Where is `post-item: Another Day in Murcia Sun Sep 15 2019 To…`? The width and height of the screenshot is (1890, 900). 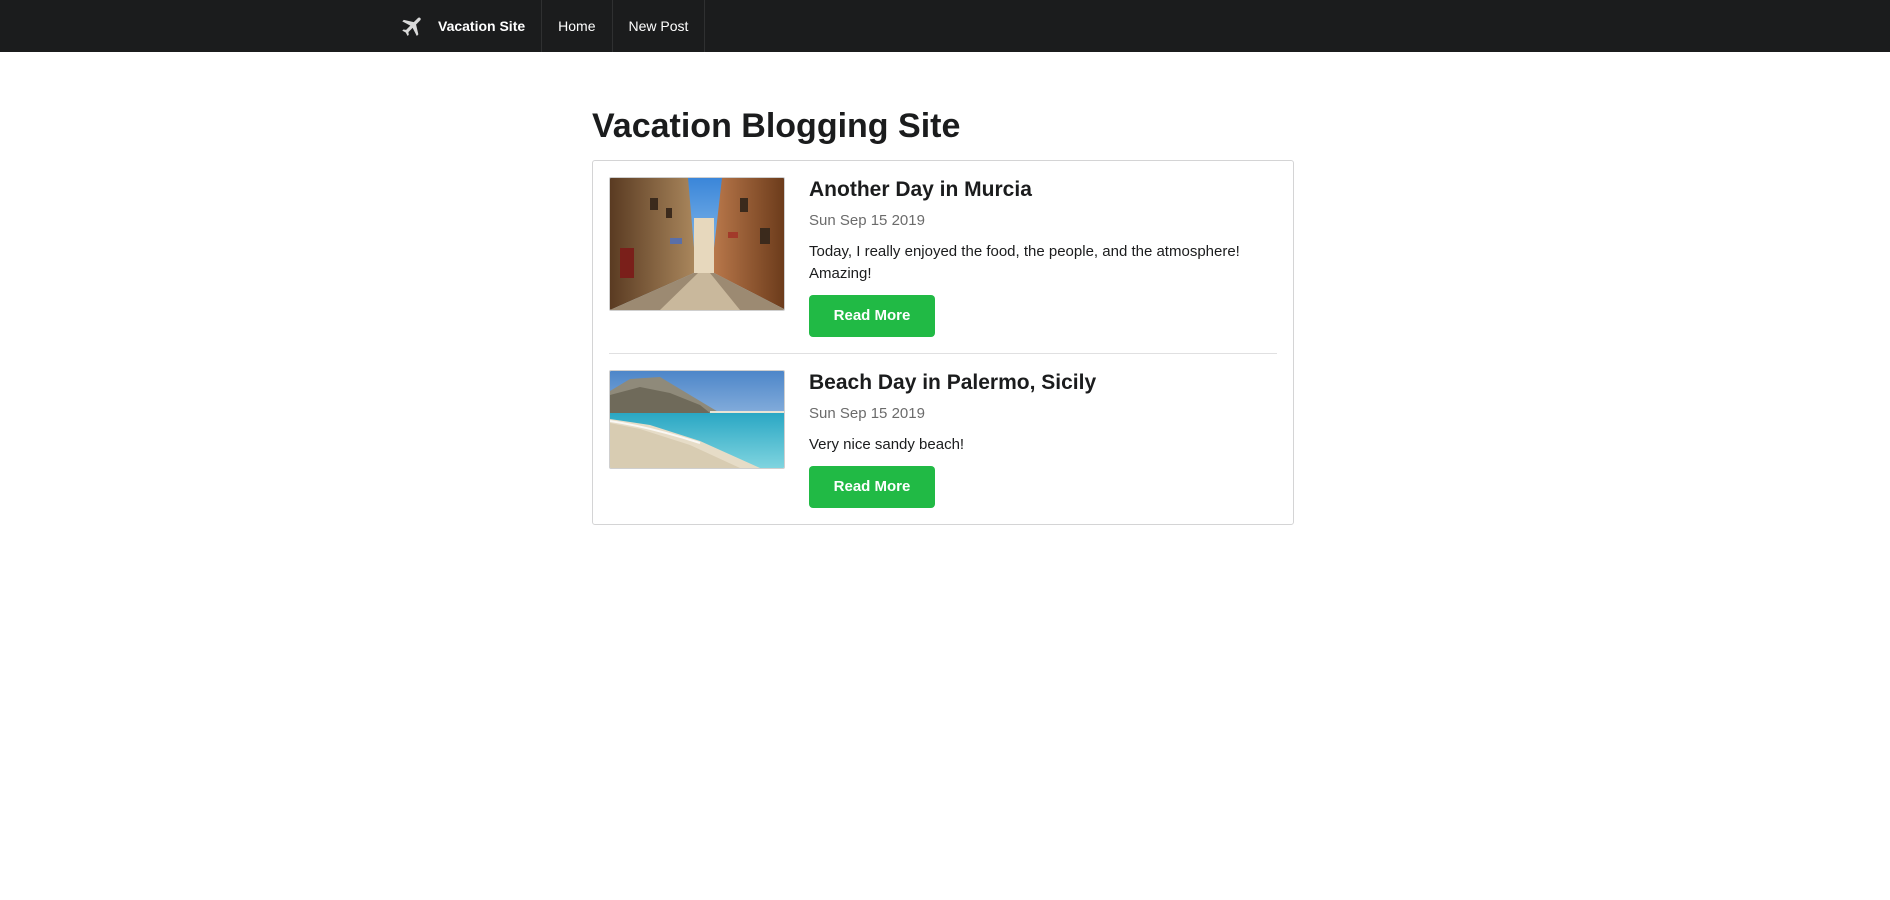
post-item: Another Day in Murcia Sun Sep 15 2019 To… is located at coordinates (943, 257).